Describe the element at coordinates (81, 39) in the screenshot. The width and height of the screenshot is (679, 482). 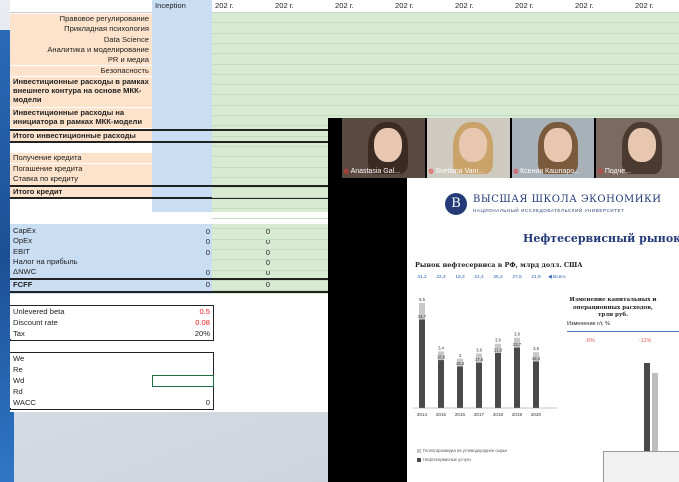
I see `invest-category: Data Science` at that location.